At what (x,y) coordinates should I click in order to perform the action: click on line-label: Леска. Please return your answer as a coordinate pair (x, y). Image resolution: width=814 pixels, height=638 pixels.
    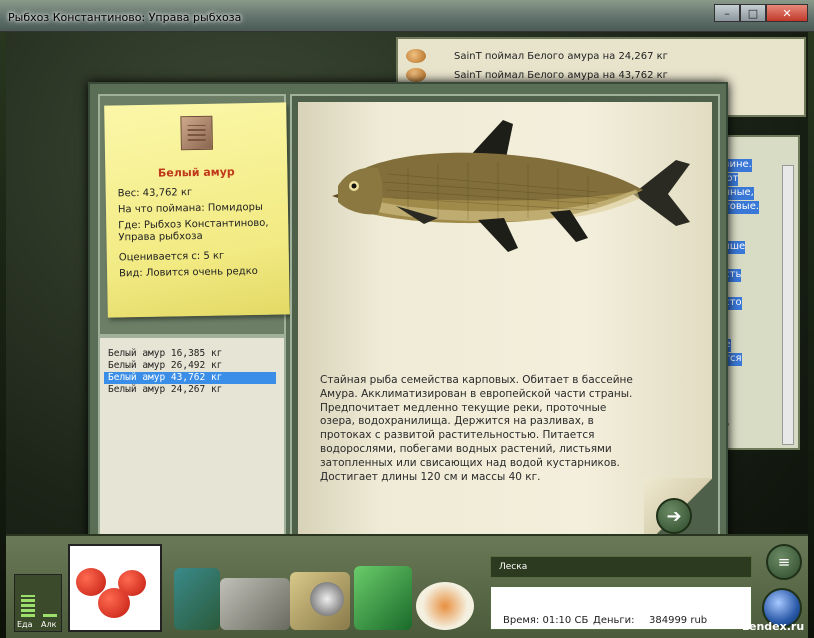
    Looking at the image, I should click on (513, 567).